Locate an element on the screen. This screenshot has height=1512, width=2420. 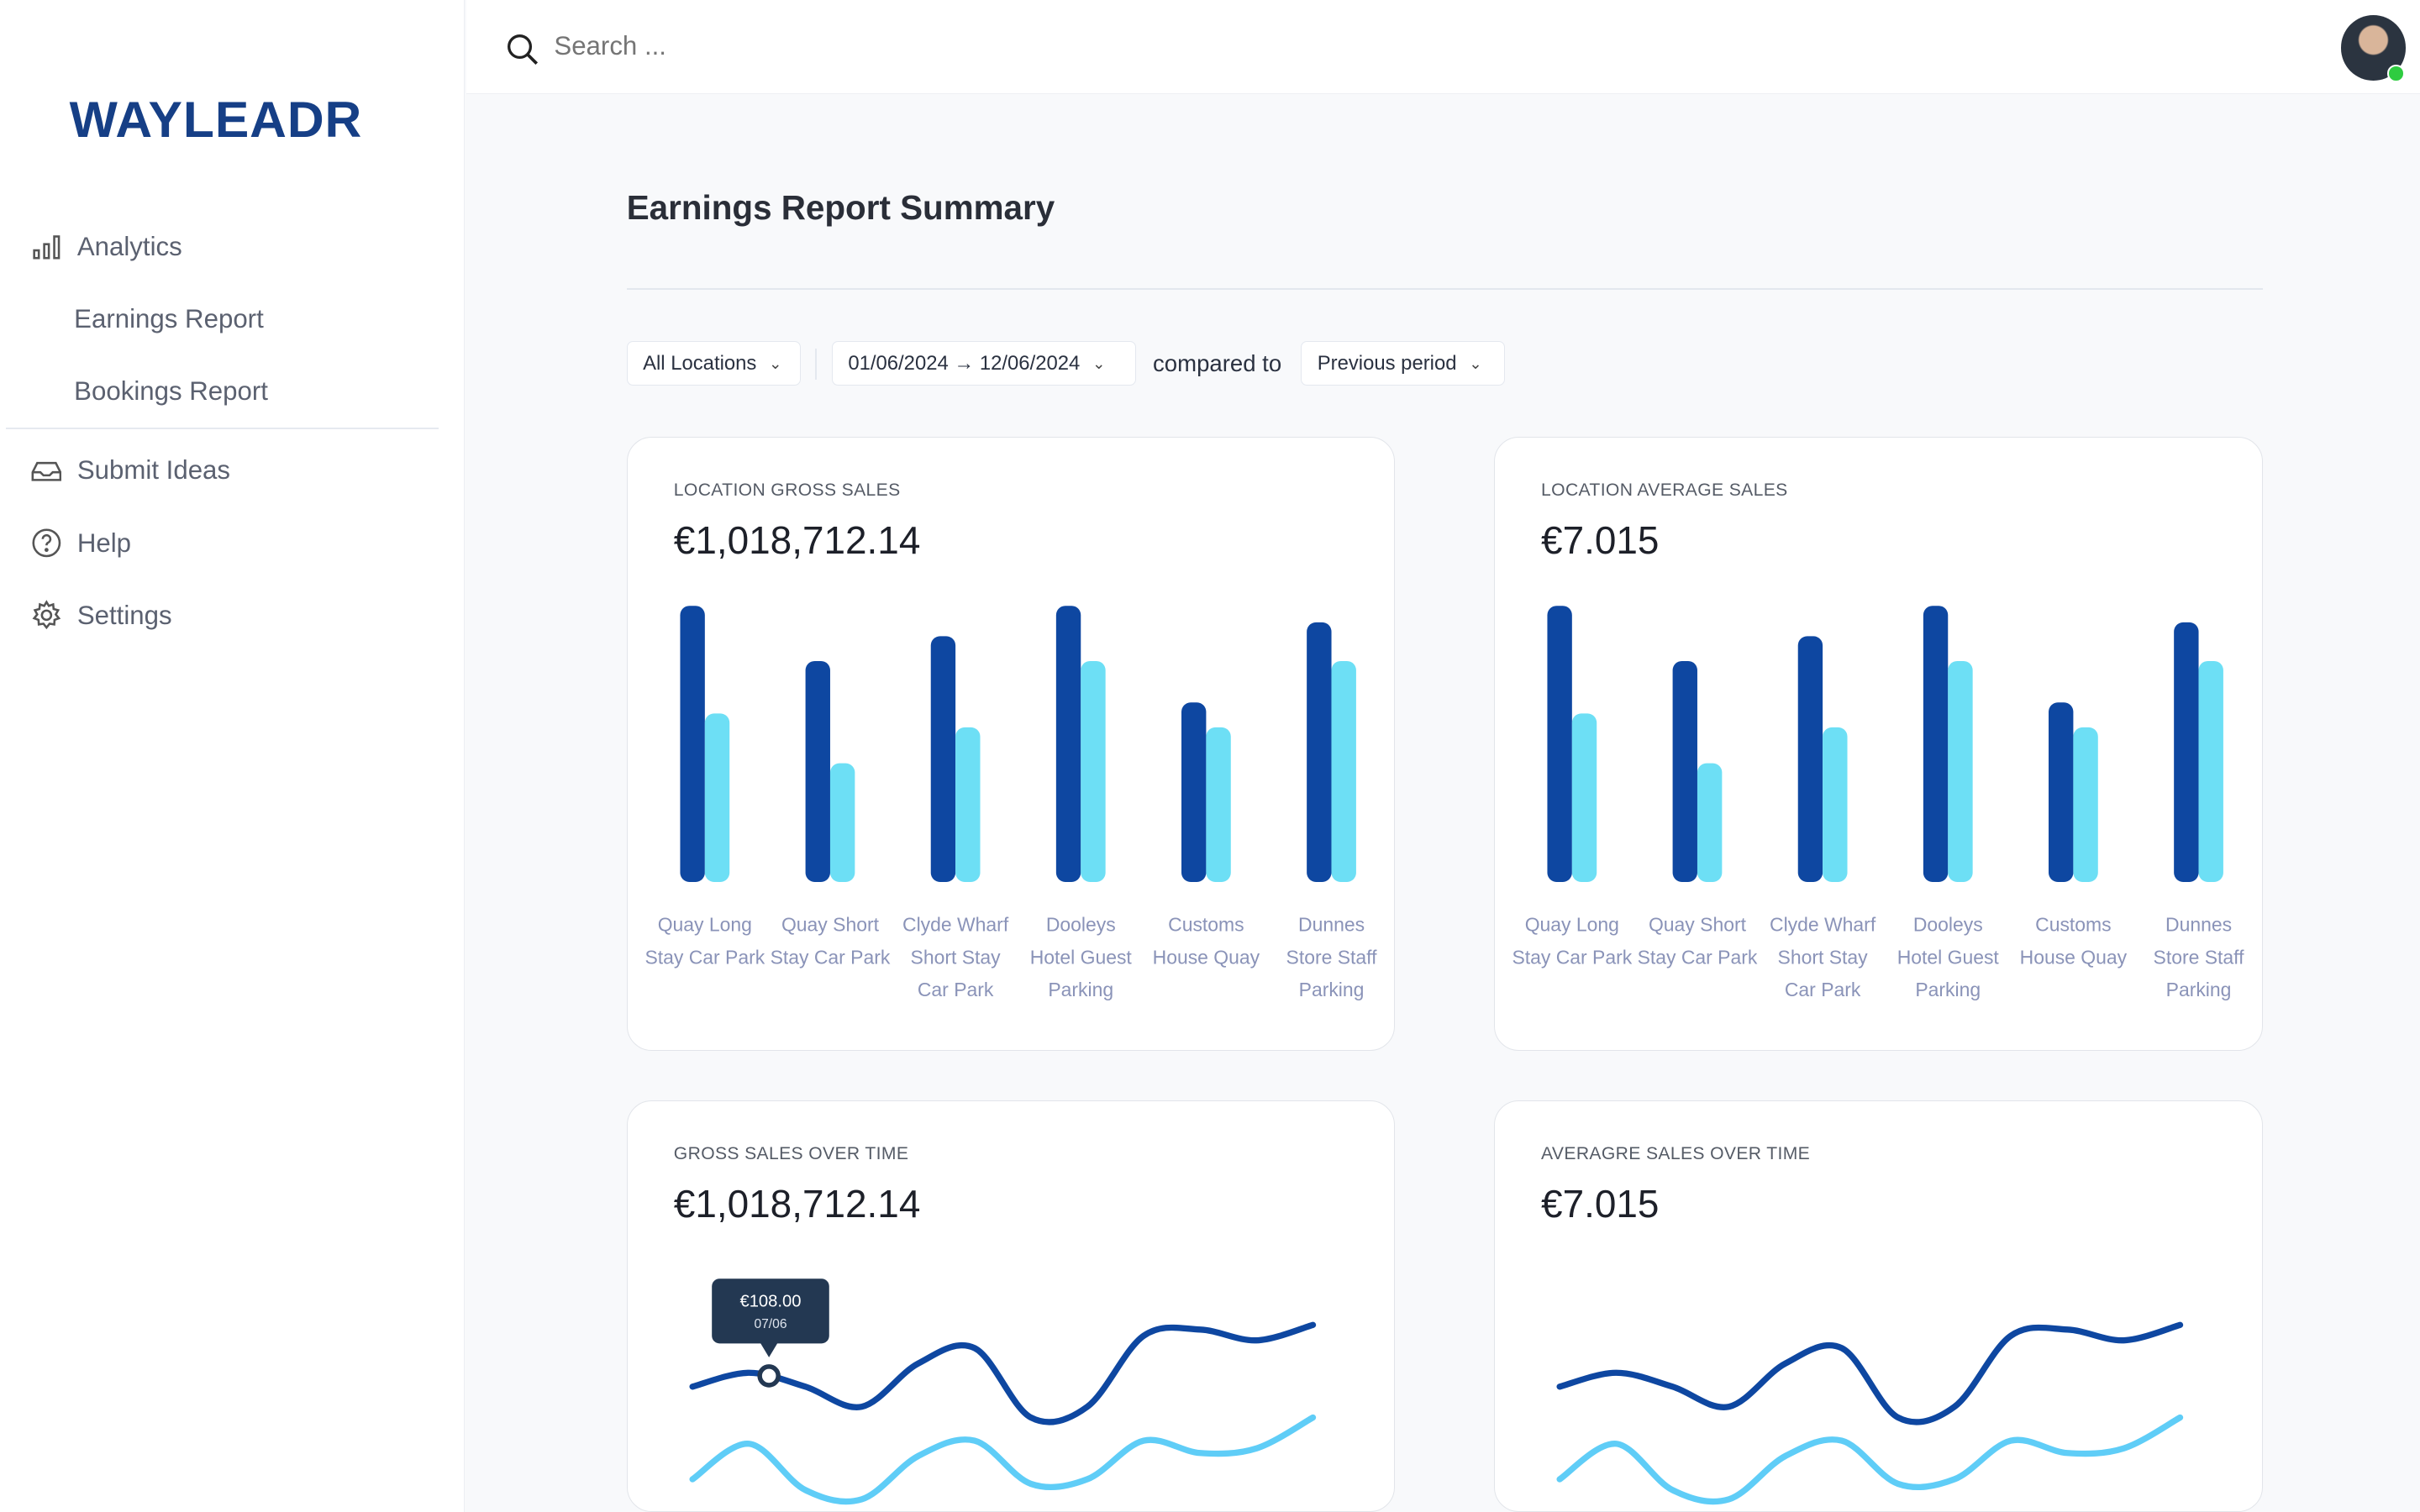
sidebar-item-label: Earnings Report is located at coordinates (169, 318).